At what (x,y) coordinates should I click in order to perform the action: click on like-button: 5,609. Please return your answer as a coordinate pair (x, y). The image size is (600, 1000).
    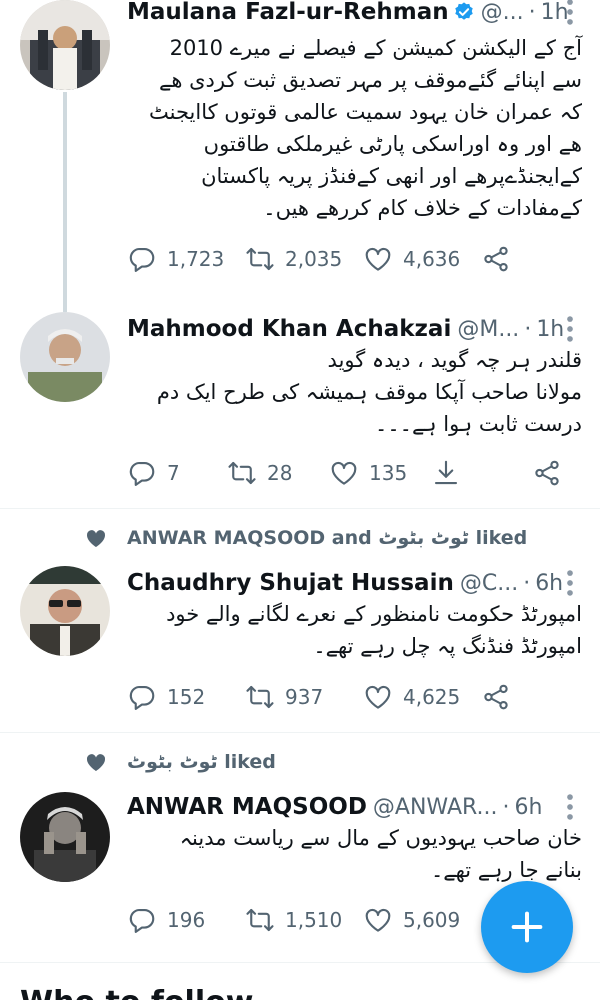
    Looking at the image, I should click on (411, 920).